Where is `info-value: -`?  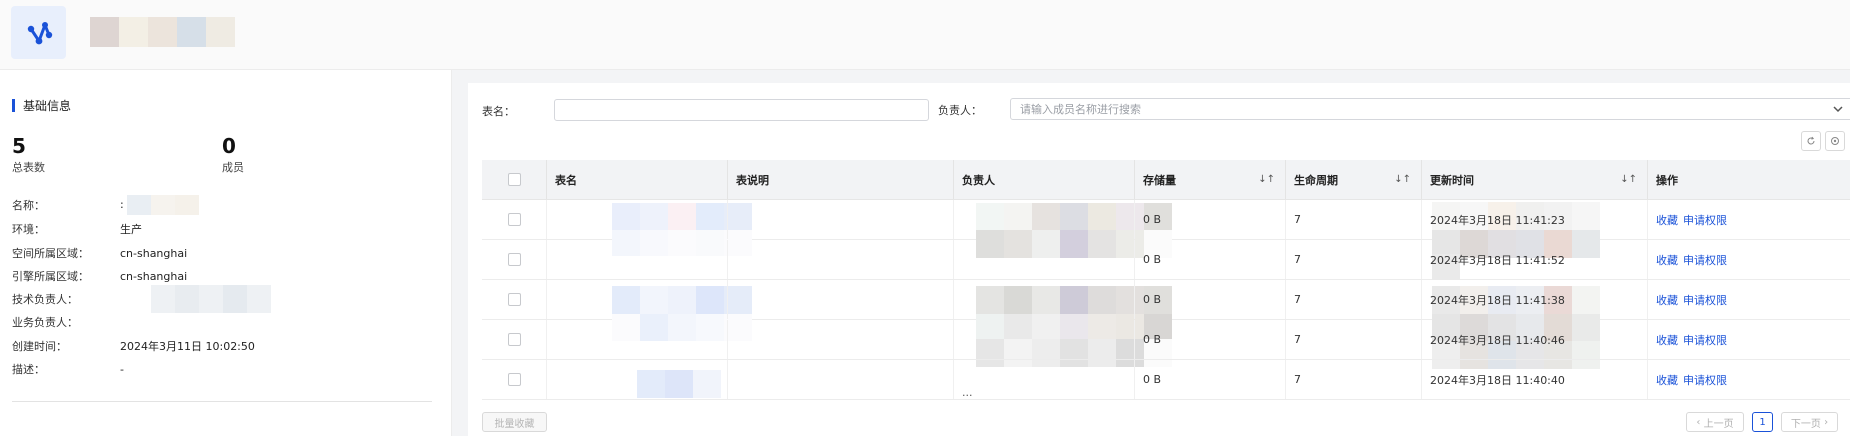
info-value: - is located at coordinates (122, 369).